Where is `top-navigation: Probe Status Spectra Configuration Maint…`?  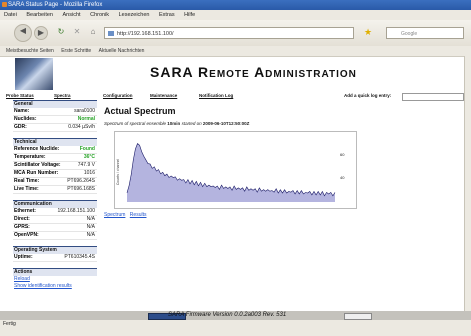
top-navigation: Probe Status Spectra Configuration Maint… is located at coordinates (235, 96).